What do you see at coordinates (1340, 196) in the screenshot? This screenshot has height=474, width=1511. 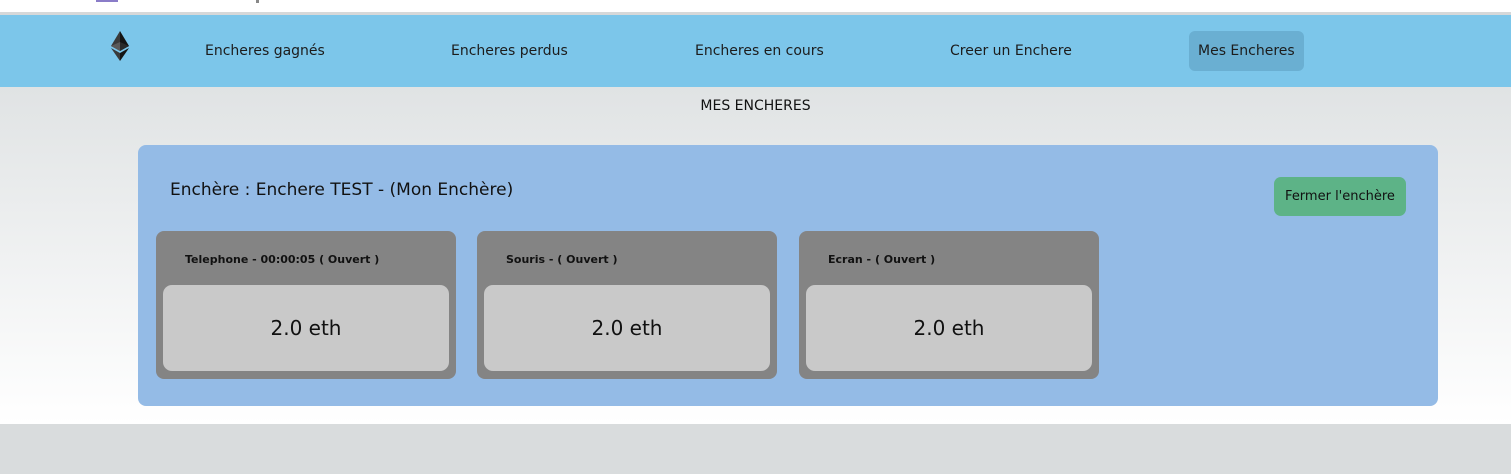 I see `close-auction-button: Fermer l'enchère` at bounding box center [1340, 196].